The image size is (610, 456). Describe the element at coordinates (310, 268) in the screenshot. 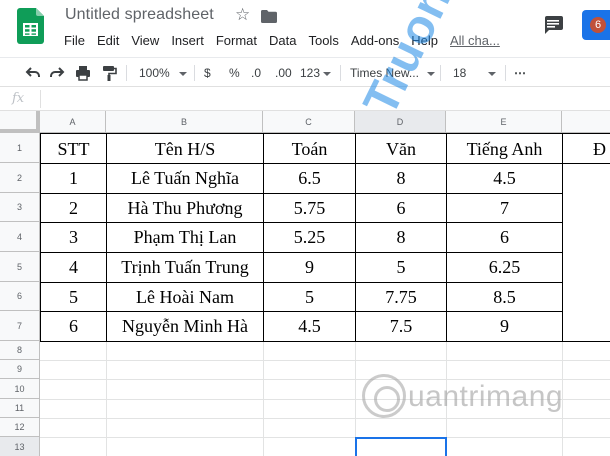

I see `cell-c5: 9` at that location.